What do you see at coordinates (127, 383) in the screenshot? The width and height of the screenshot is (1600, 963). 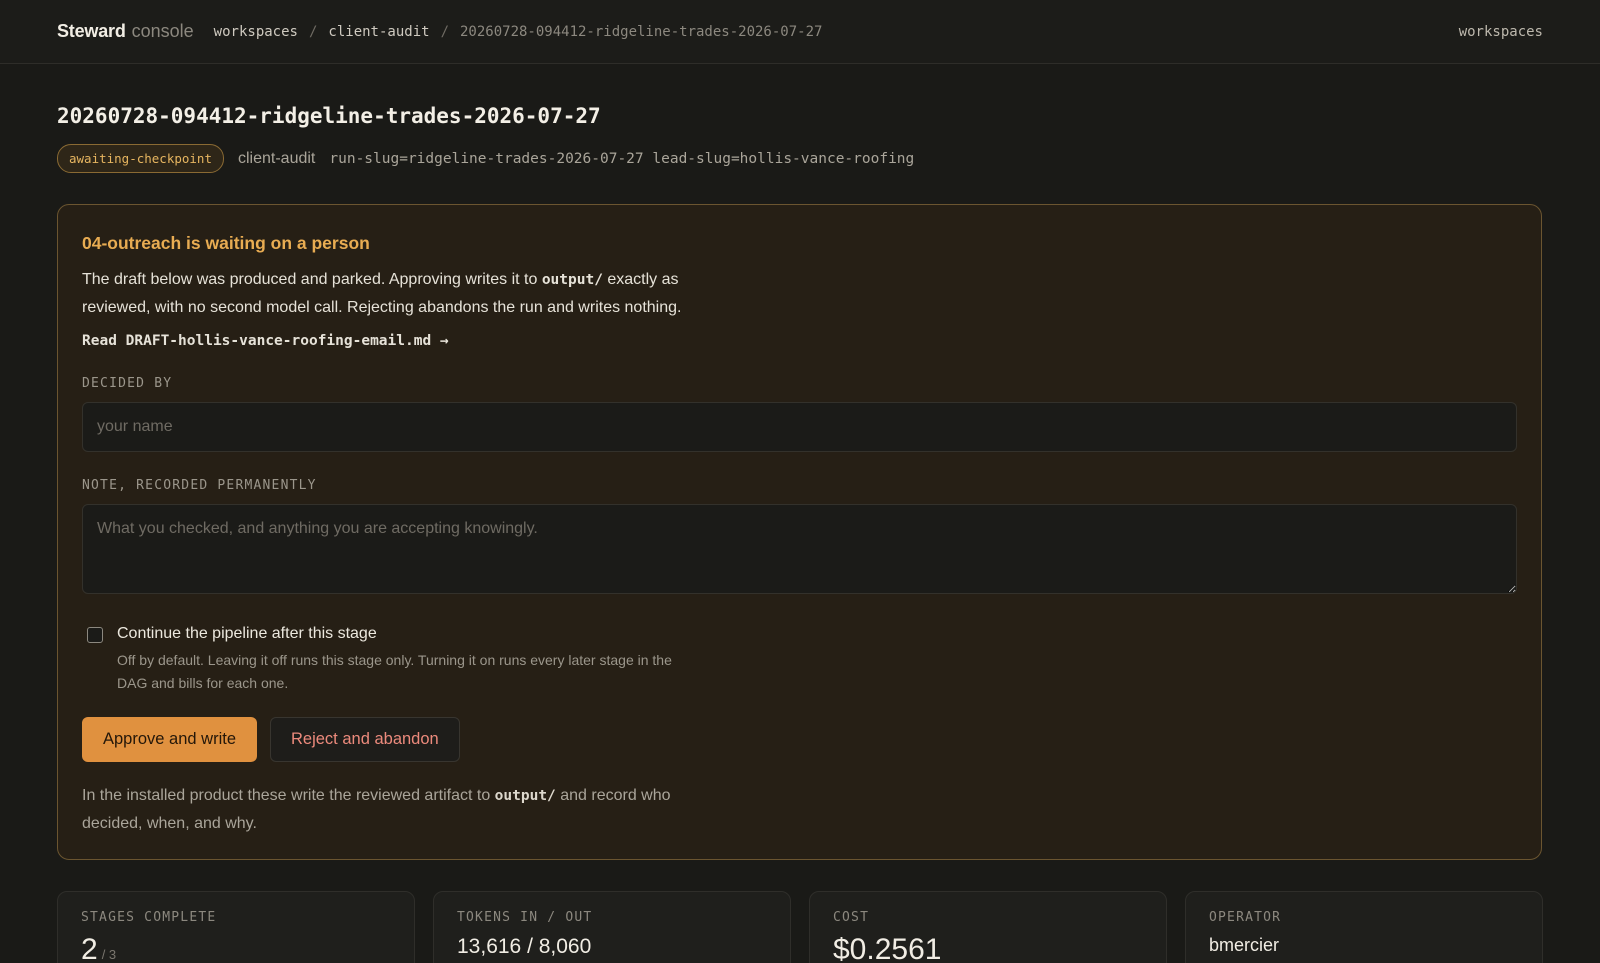 I see `decided-by-label: DECIDED BY` at bounding box center [127, 383].